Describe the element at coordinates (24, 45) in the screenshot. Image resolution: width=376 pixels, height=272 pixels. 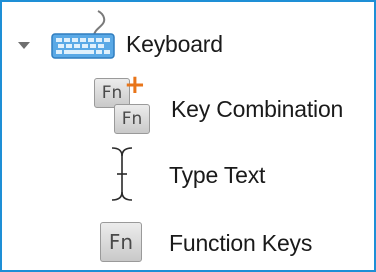
I see `expand-arrow-icon` at that location.